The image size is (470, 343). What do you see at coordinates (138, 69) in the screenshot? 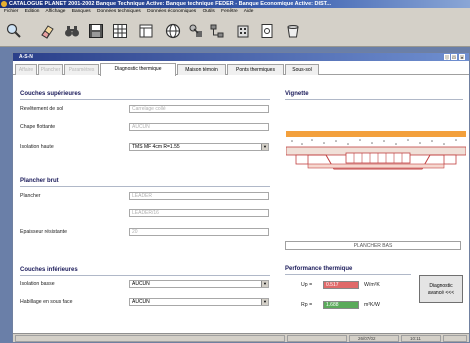
I see `tab-diagnostic-thermique: Diagnostic thermique` at bounding box center [138, 69].